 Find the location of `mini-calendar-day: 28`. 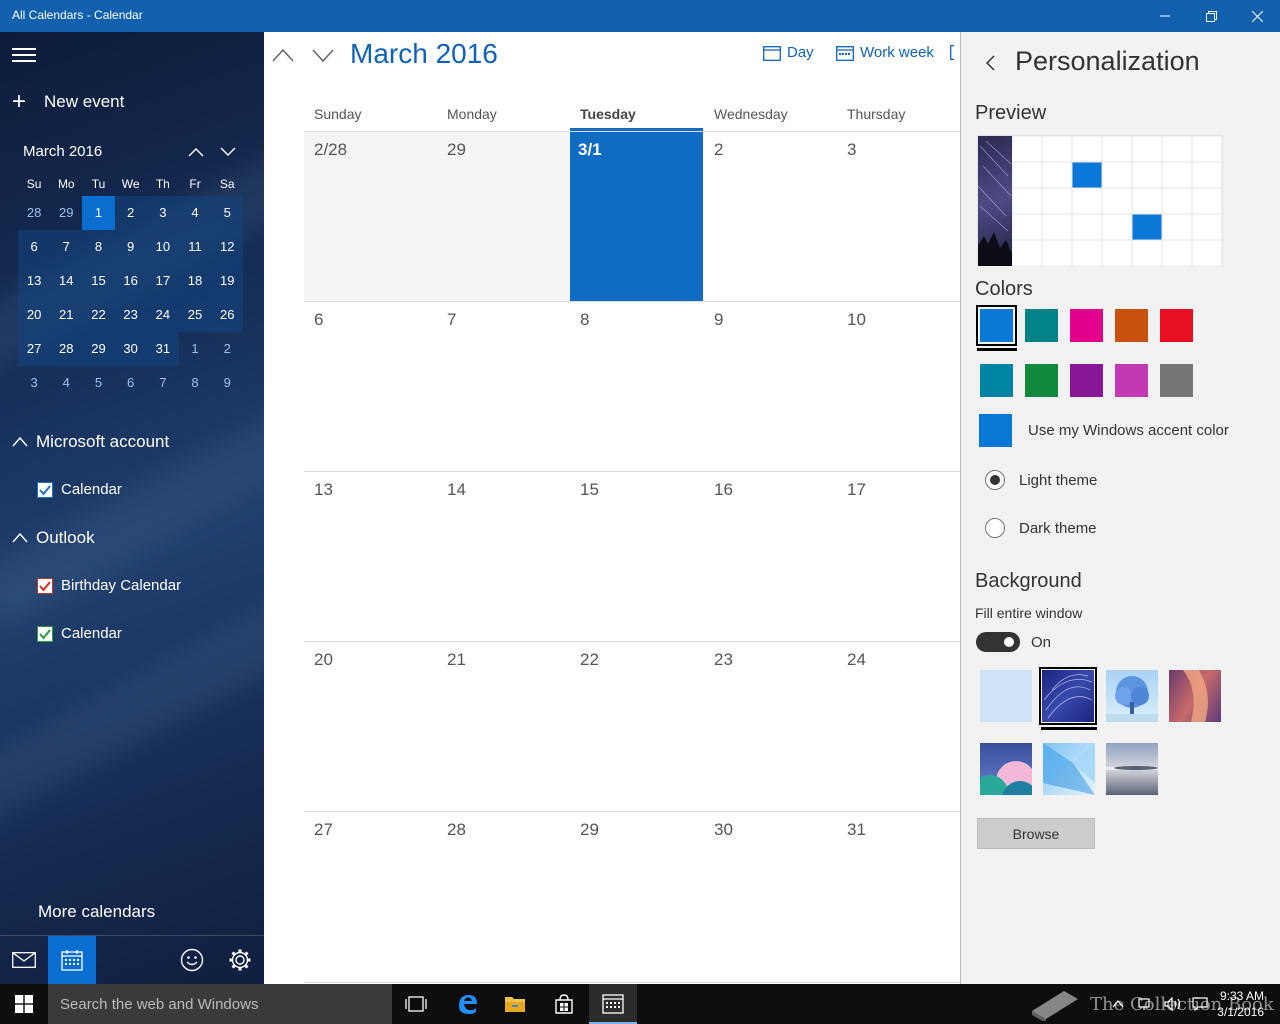

mini-calendar-day: 28 is located at coordinates (66, 349).